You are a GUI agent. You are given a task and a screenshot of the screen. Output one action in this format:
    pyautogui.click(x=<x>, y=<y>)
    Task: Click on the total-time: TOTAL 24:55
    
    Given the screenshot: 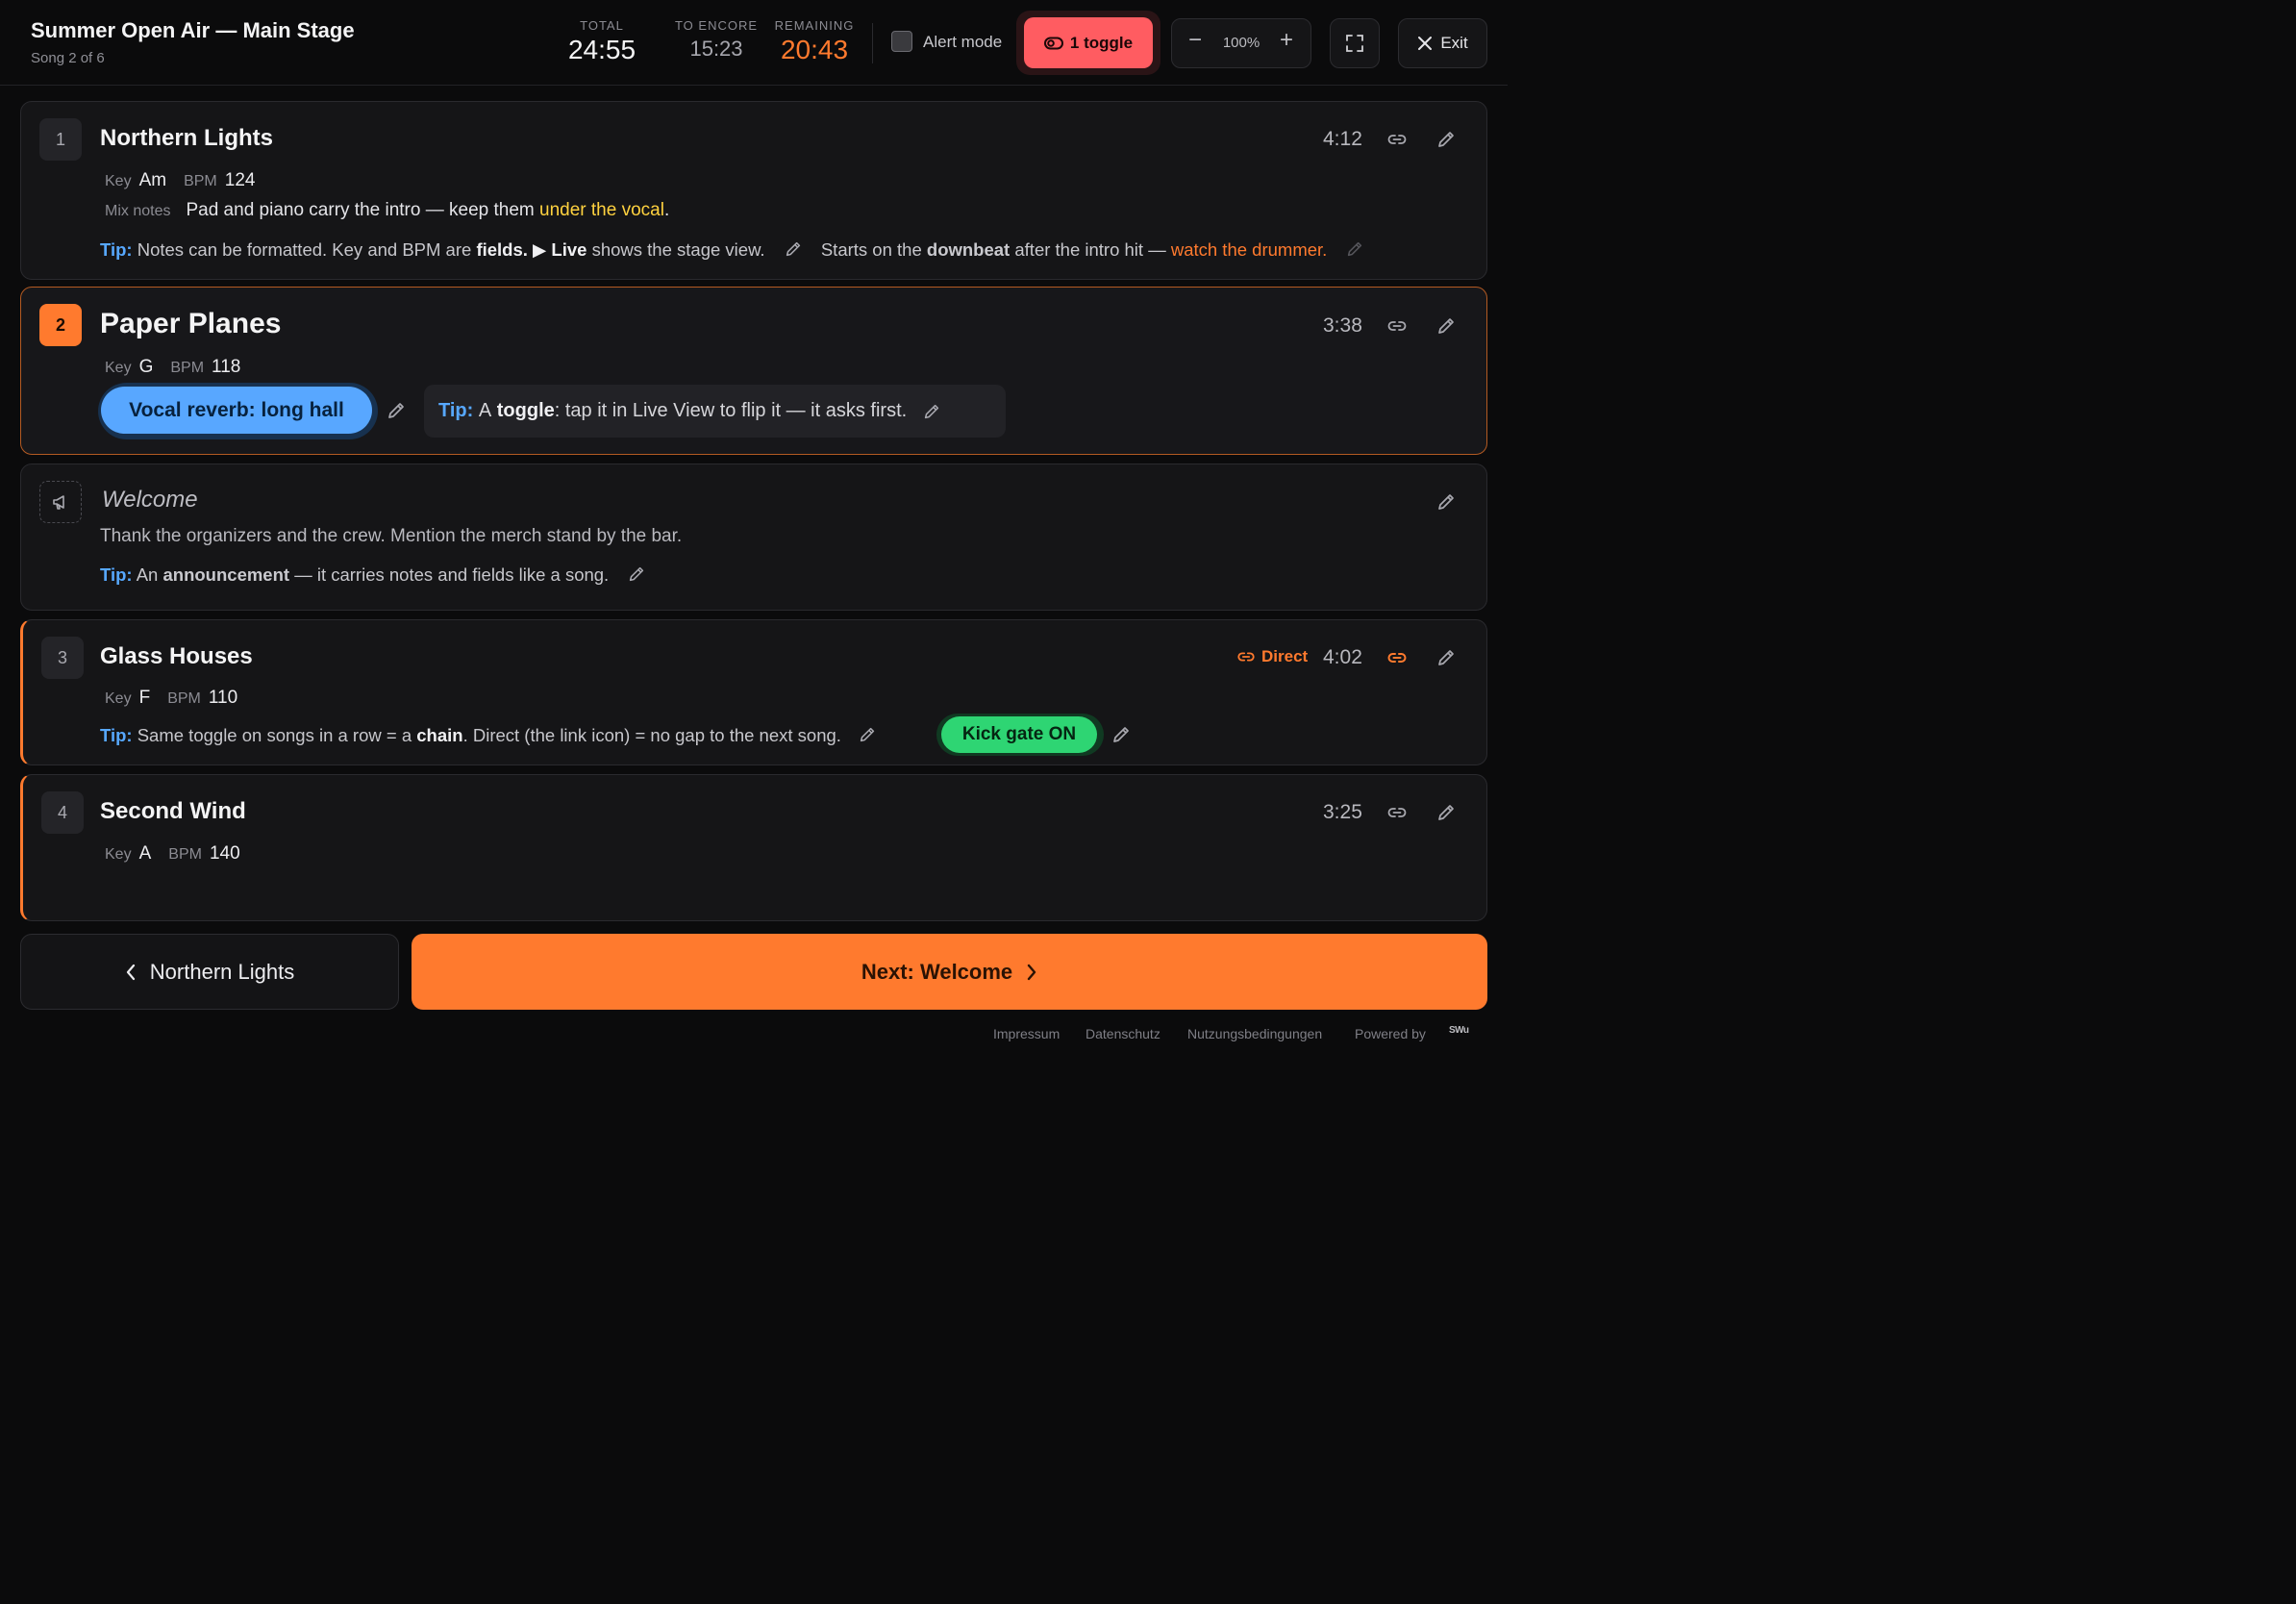 What is the action you would take?
    pyautogui.click(x=601, y=41)
    